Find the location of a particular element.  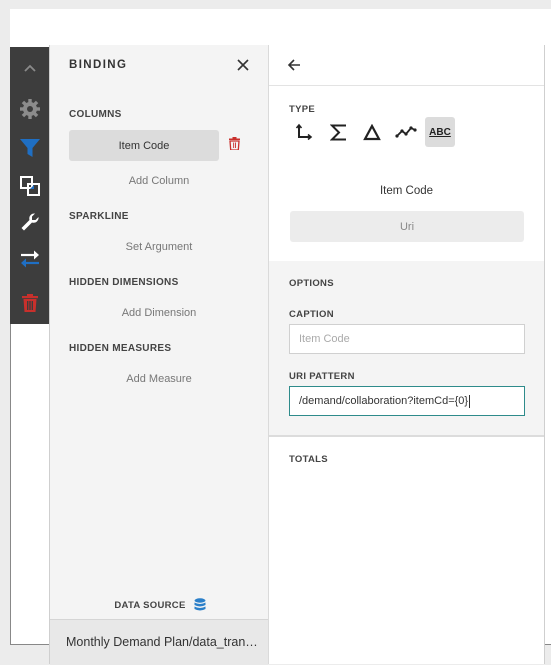

abc-icon: ABC is located at coordinates (440, 132).